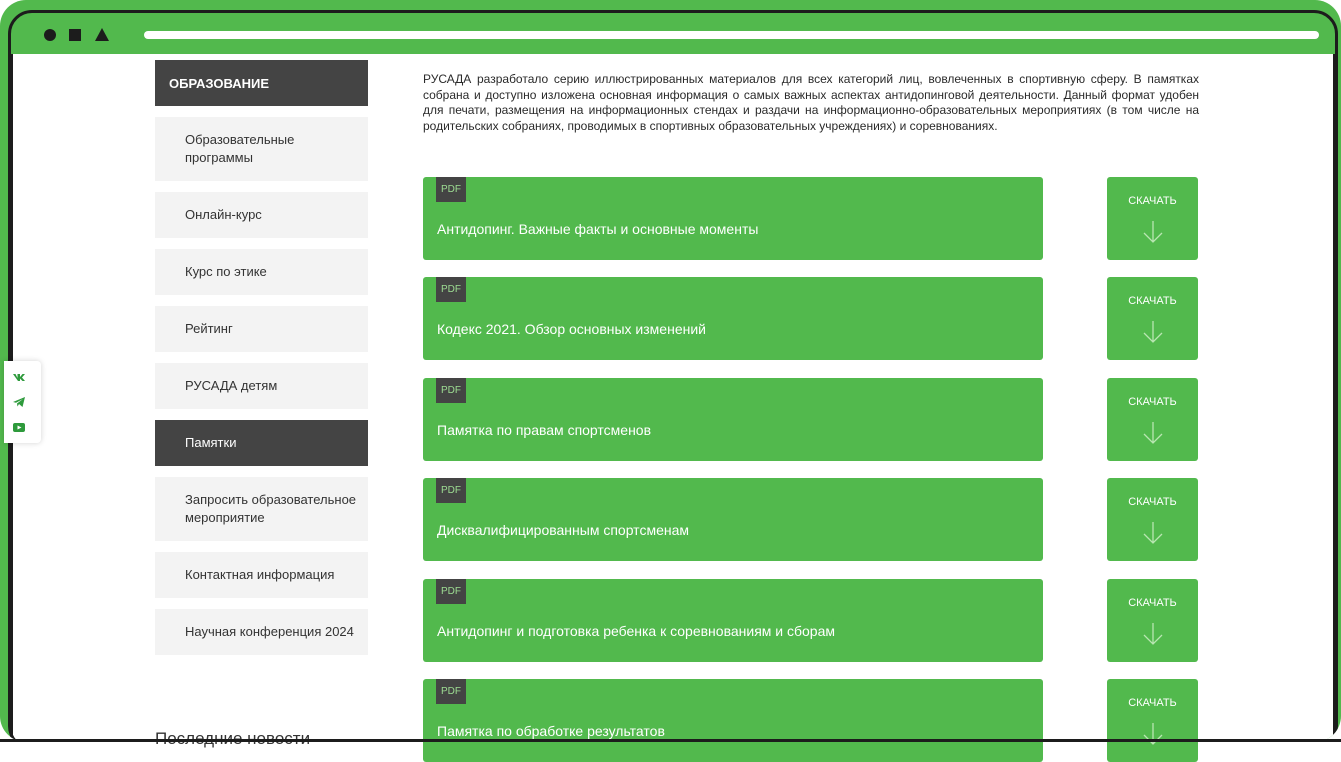 The image size is (1341, 762). I want to click on sidebar-item-rating: Рейтинг, so click(261, 329).